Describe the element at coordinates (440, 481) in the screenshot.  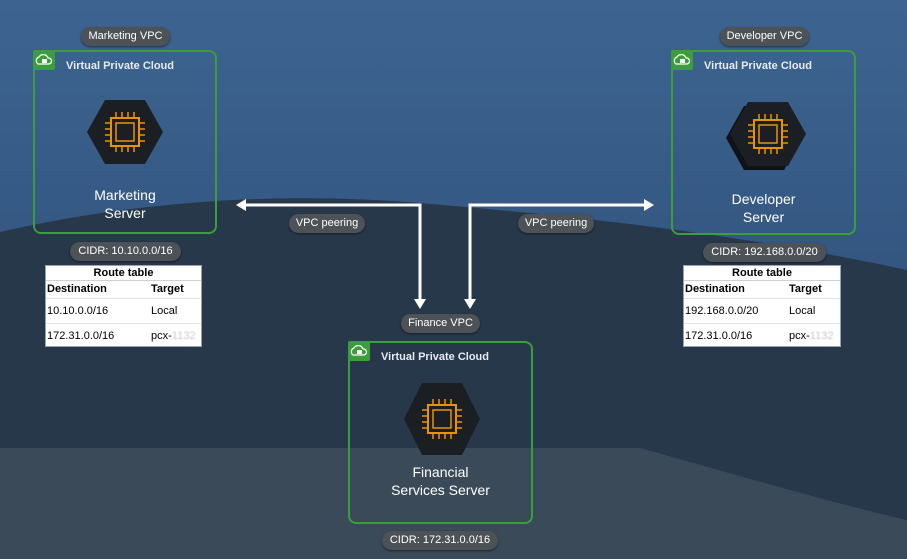
I see `finance-server-name: Financial Services Server` at that location.